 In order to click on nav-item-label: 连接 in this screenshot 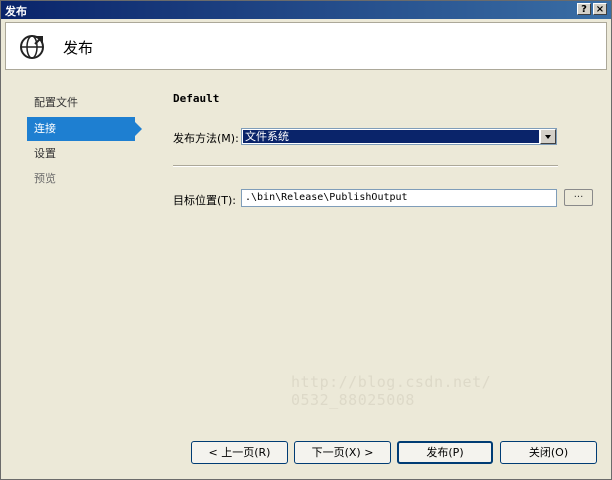, I will do `click(45, 128)`.